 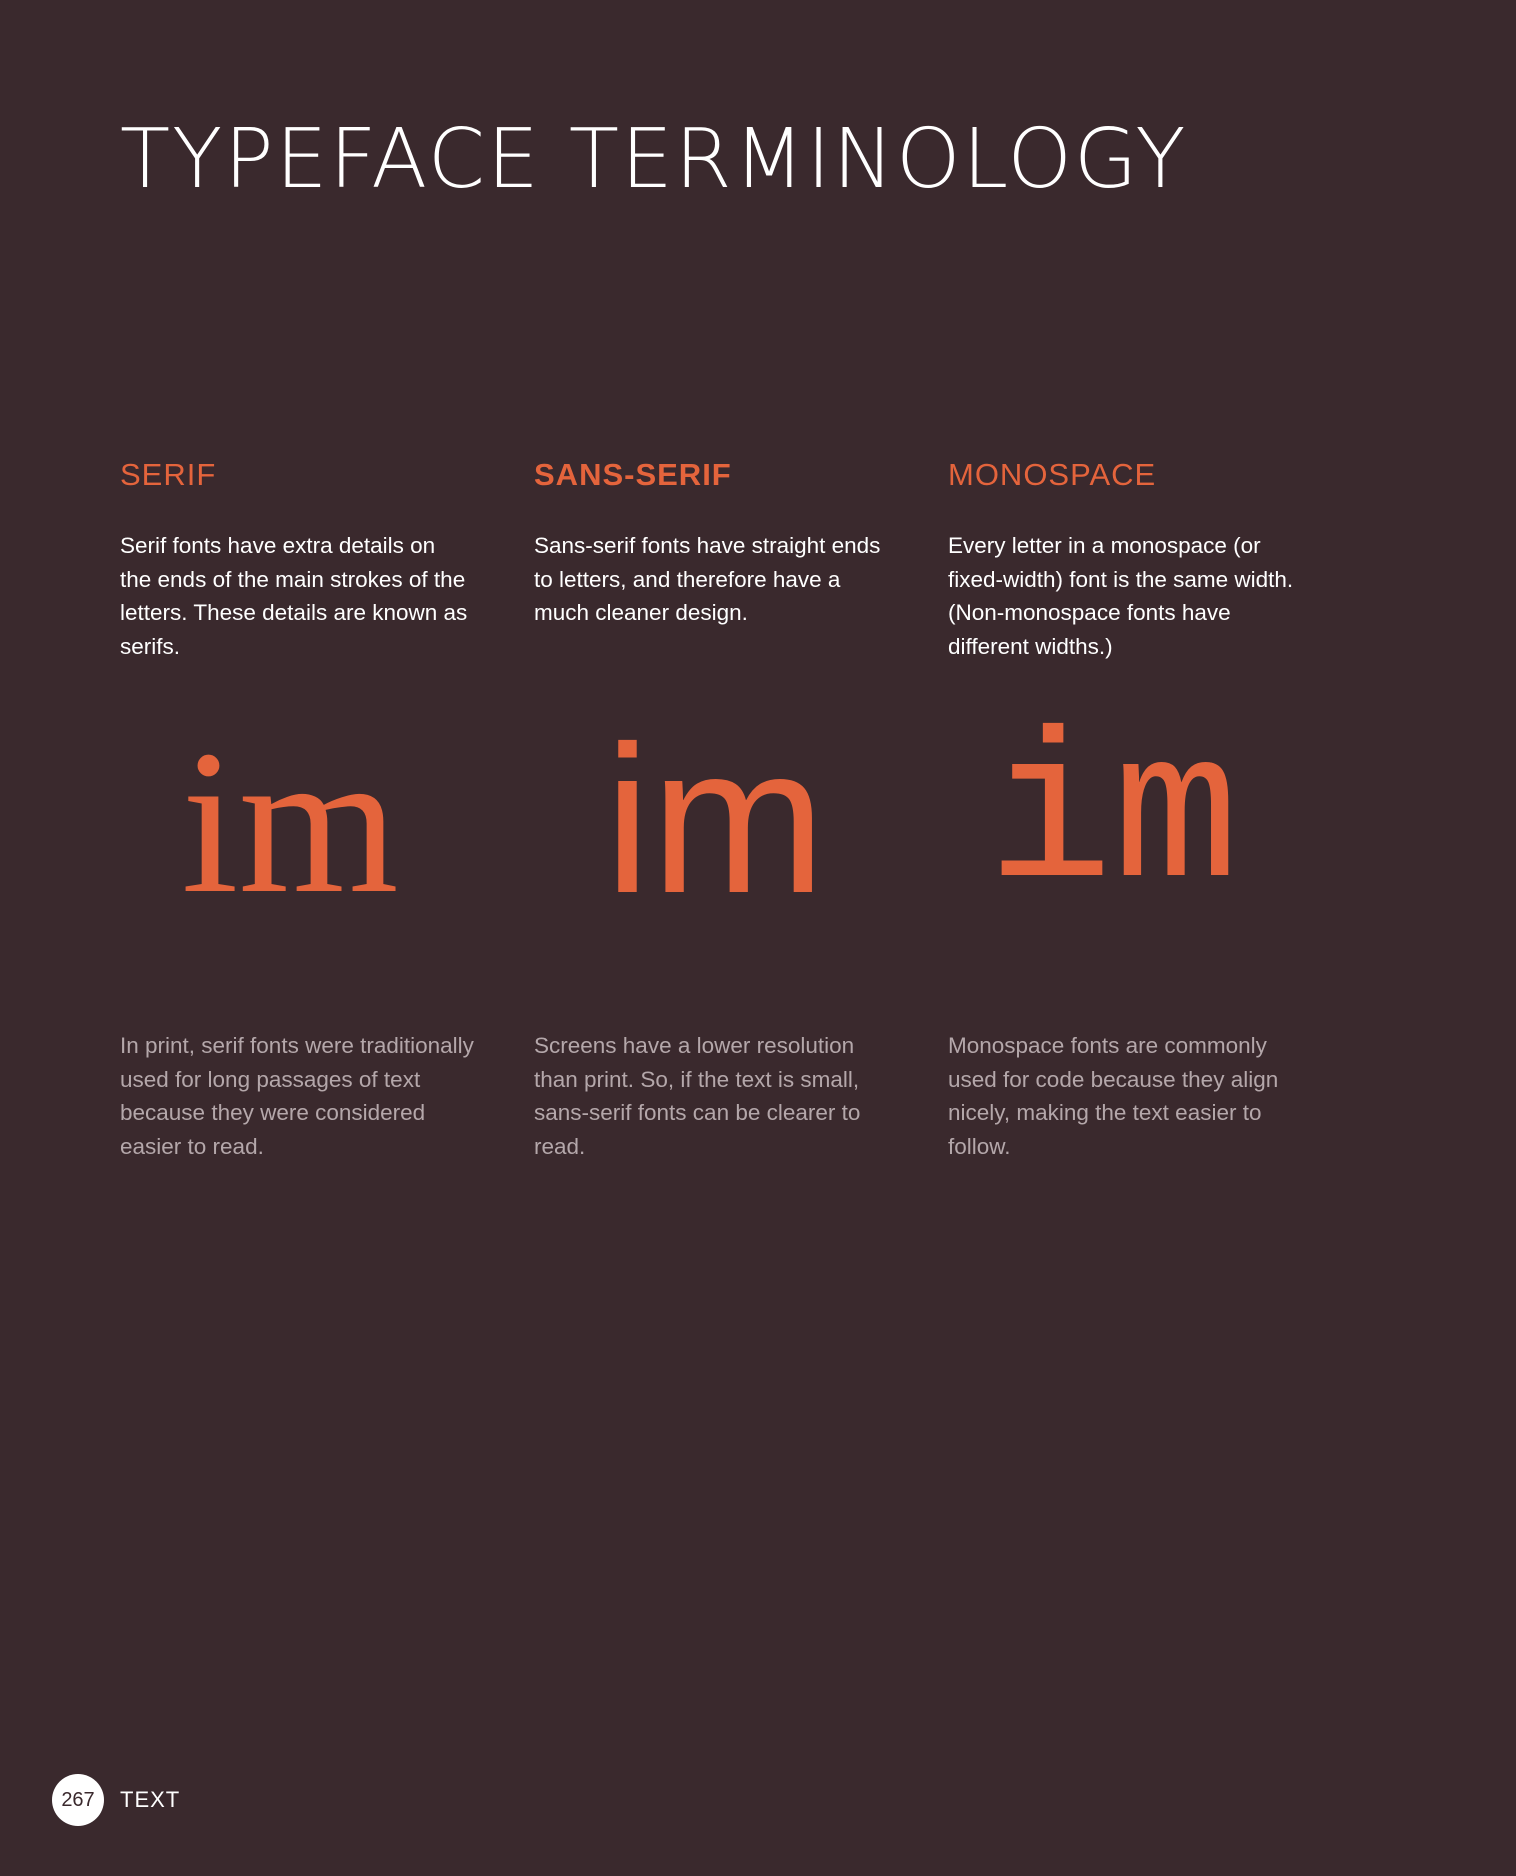 What do you see at coordinates (116, 1800) in the screenshot?
I see `page-footer: 267 TEXT` at bounding box center [116, 1800].